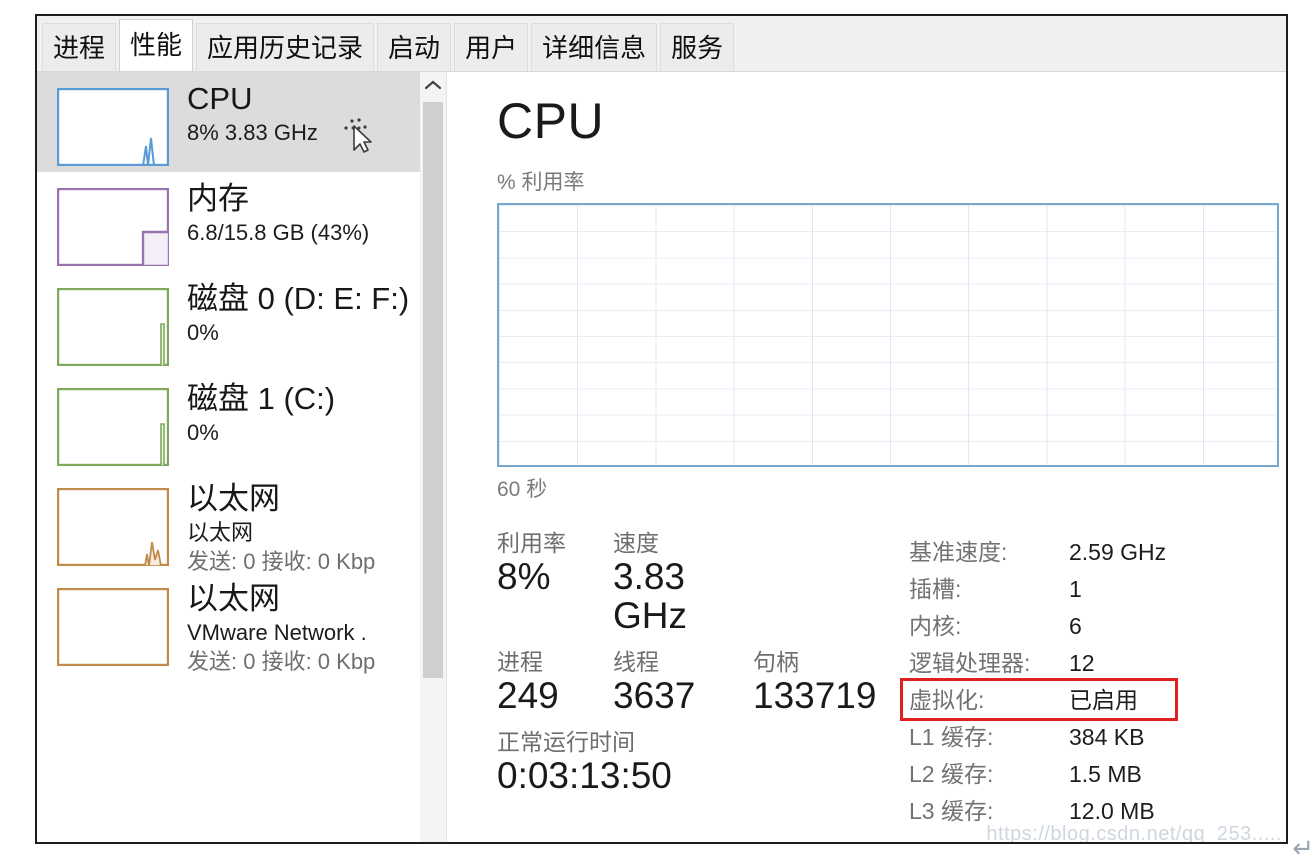  Describe the element at coordinates (1103, 700) in the screenshot. I see `spec-value: 已启用` at that location.